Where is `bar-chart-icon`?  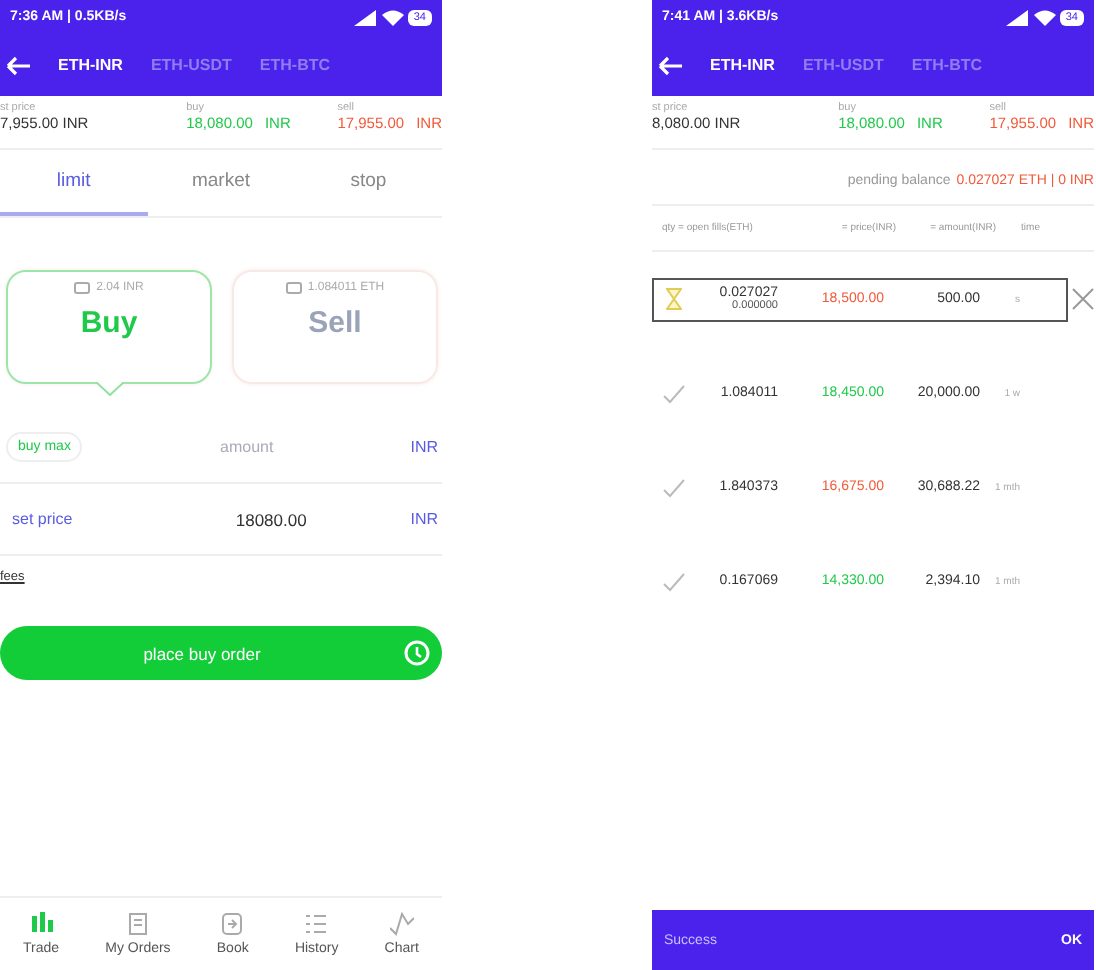 bar-chart-icon is located at coordinates (41, 924).